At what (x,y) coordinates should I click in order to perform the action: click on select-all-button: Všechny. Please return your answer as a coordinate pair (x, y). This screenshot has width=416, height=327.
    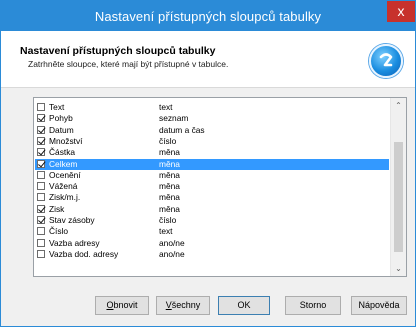
    Looking at the image, I should click on (183, 305).